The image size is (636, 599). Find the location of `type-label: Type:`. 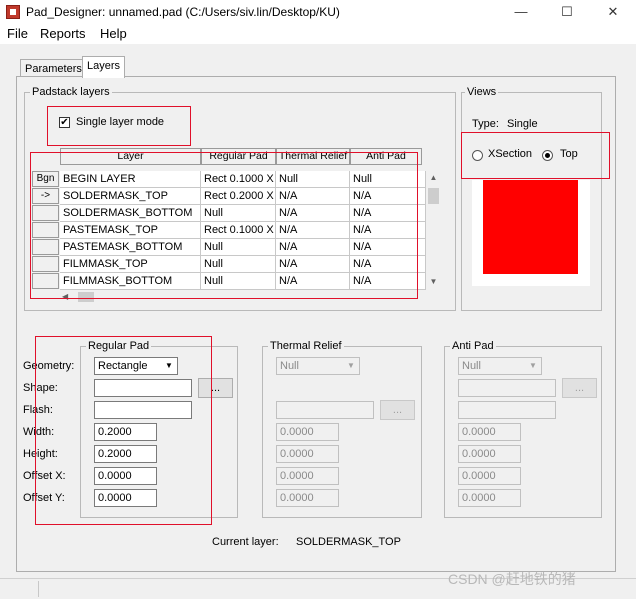

type-label: Type: is located at coordinates (485, 124).